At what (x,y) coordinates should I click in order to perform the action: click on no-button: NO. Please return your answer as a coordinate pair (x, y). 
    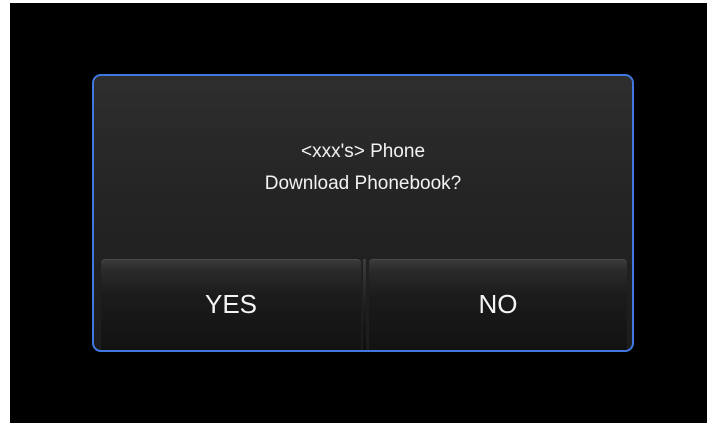
    Looking at the image, I should click on (498, 304).